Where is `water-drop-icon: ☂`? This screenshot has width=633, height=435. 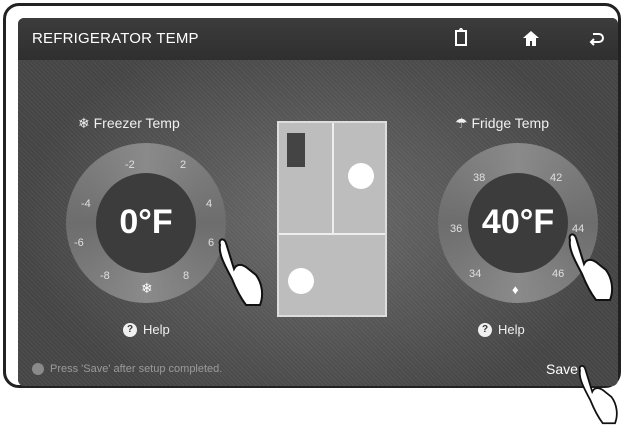
water-drop-icon: ☂ is located at coordinates (461, 123).